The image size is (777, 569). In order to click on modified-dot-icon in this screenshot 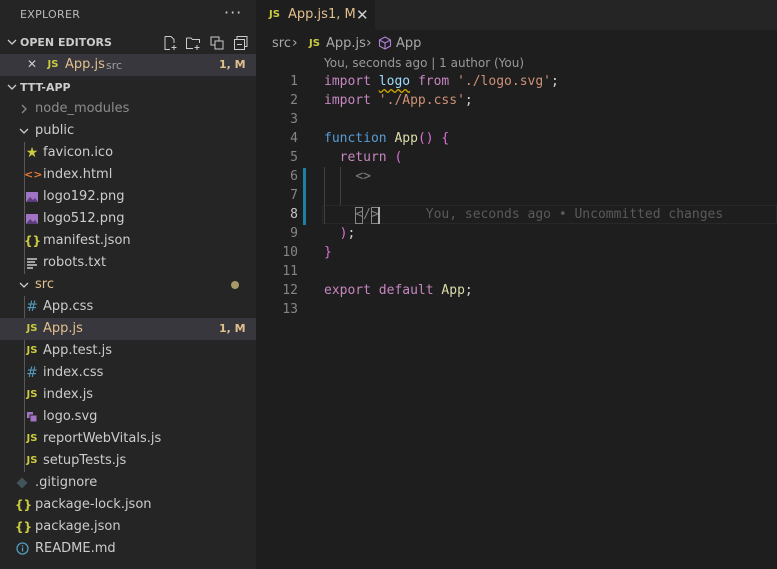, I will do `click(235, 285)`.